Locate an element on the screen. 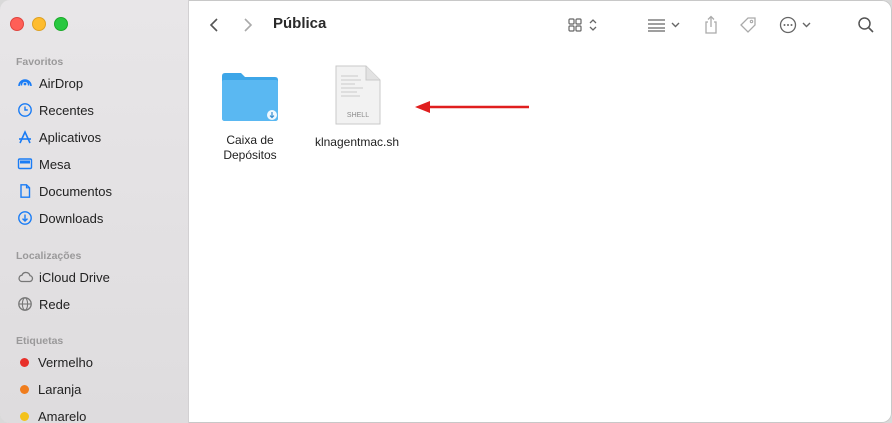 The image size is (892, 423). sidebar-item-label: Documentos is located at coordinates (75, 191).